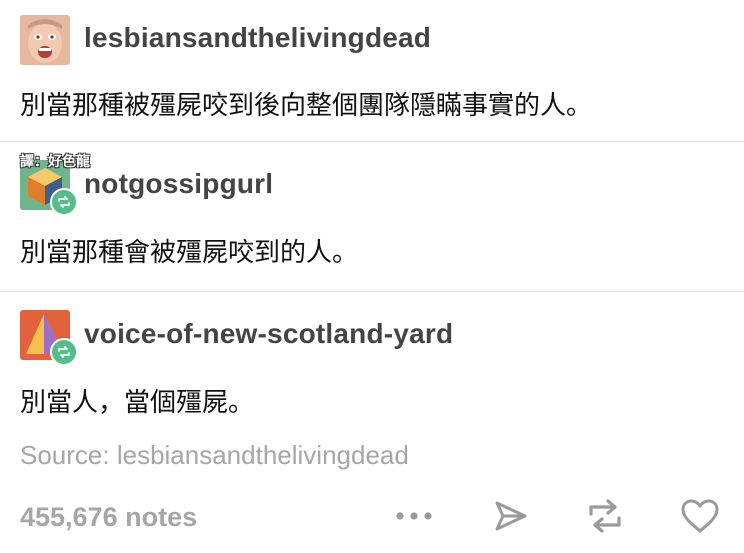  What do you see at coordinates (108, 517) in the screenshot?
I see `notes-count: 455,676 notes` at bounding box center [108, 517].